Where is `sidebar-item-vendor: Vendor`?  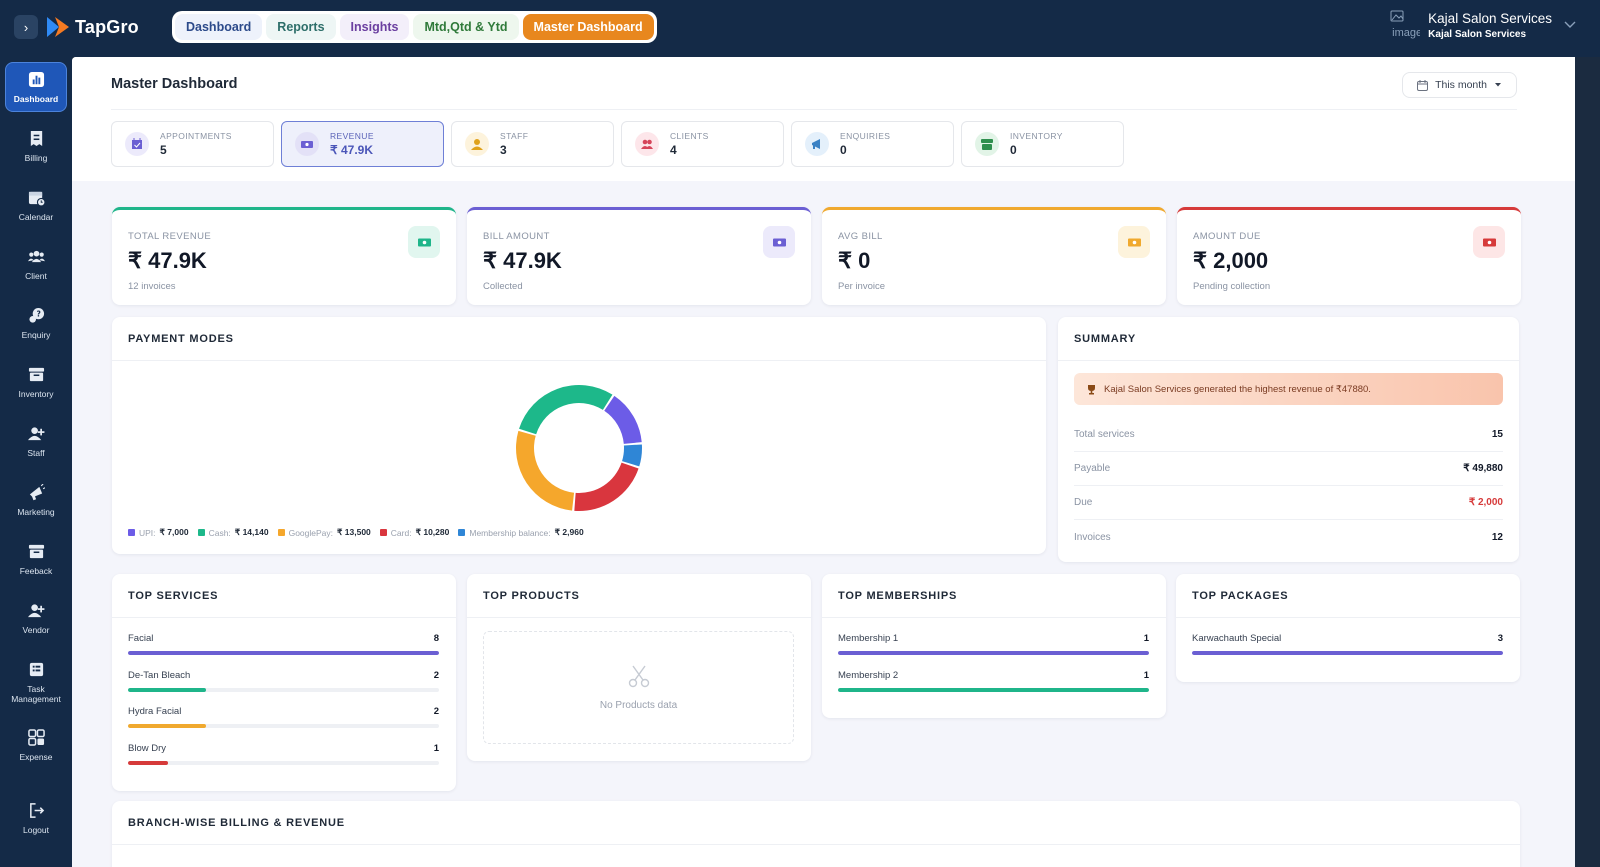
sidebar-item-vendor: Vendor is located at coordinates (36, 618).